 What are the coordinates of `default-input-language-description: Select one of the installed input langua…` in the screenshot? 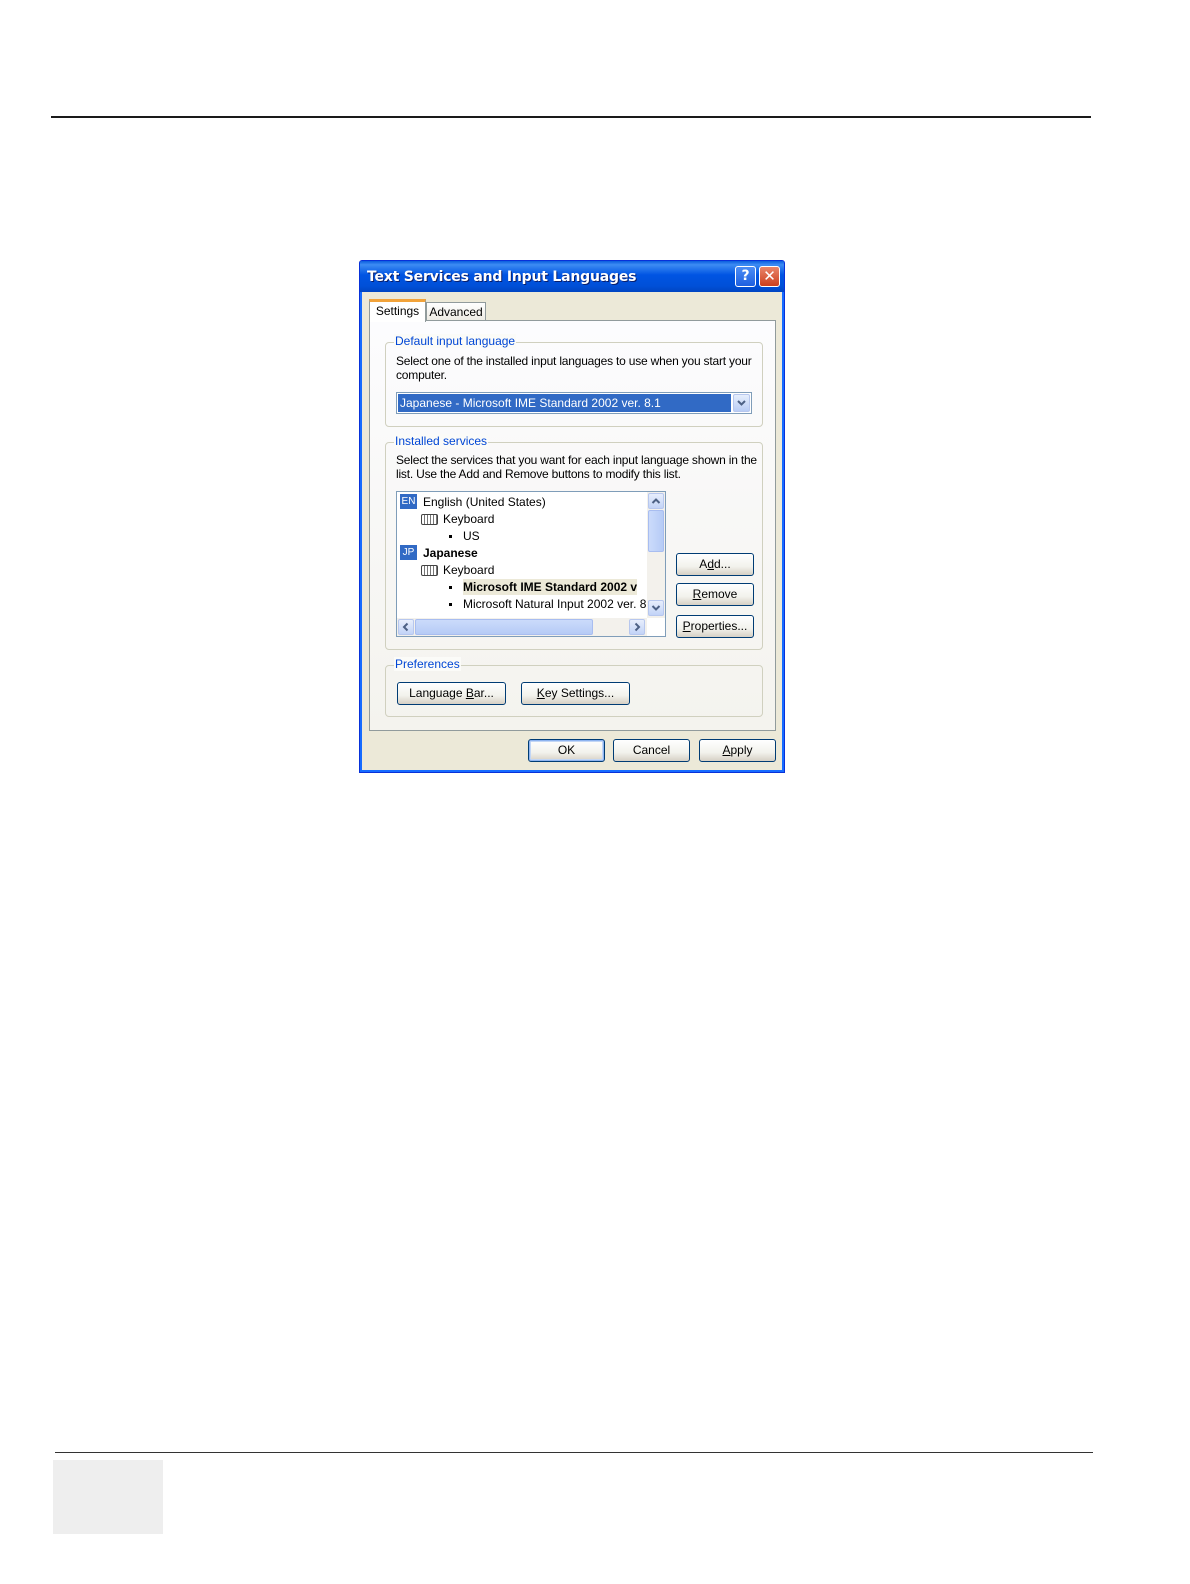 It's located at (574, 368).